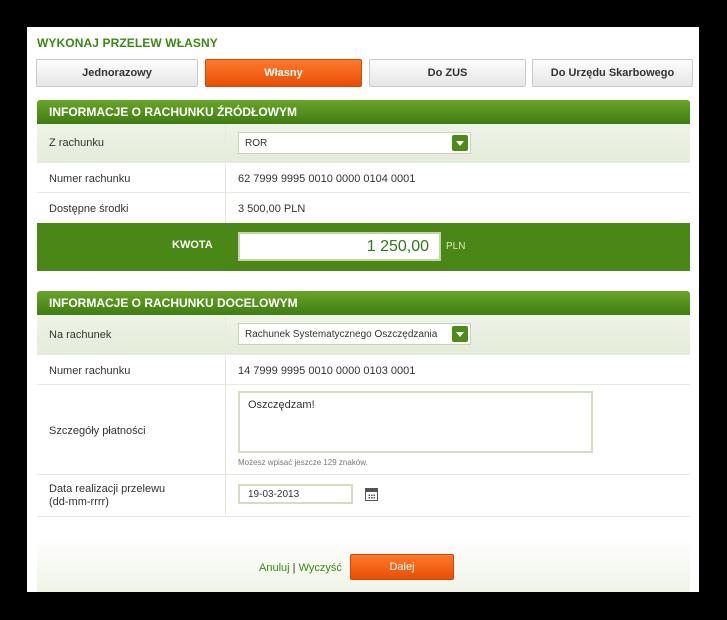  I want to click on payment-details-label: Szczegóły płatności, so click(97, 431).